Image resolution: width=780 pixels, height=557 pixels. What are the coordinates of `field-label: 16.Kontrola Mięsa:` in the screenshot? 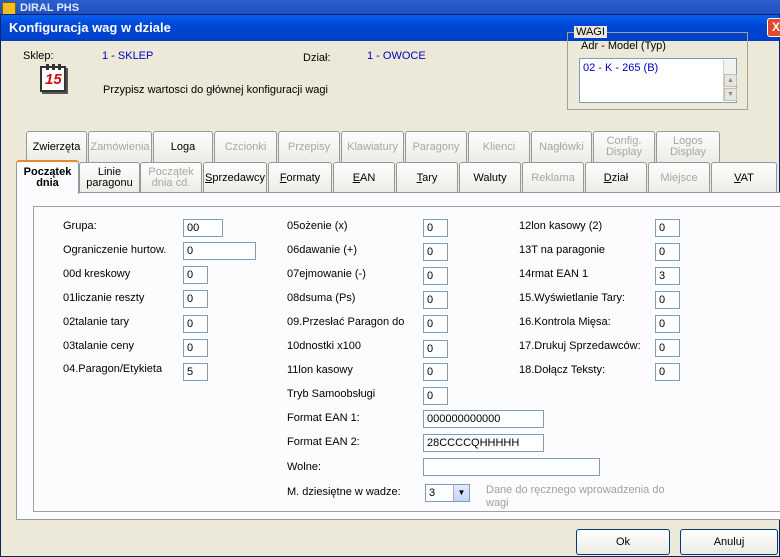 It's located at (565, 322).